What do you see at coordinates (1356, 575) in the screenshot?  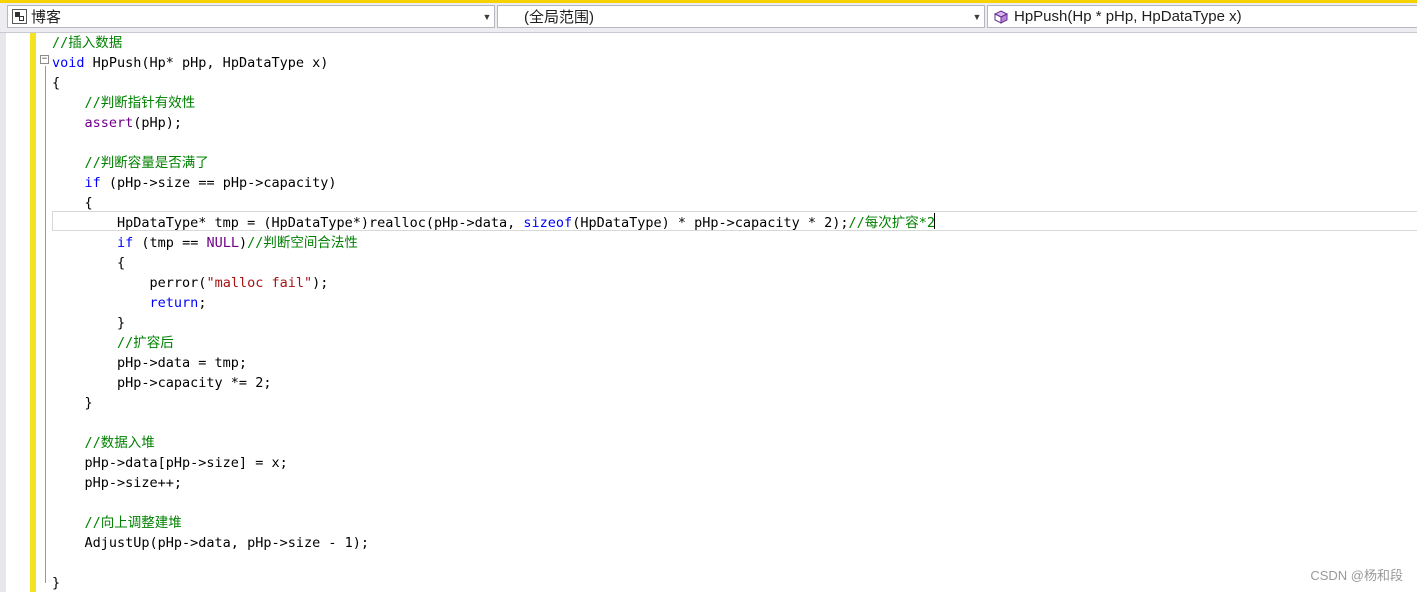 I see `watermark: CSDN @杨和段` at bounding box center [1356, 575].